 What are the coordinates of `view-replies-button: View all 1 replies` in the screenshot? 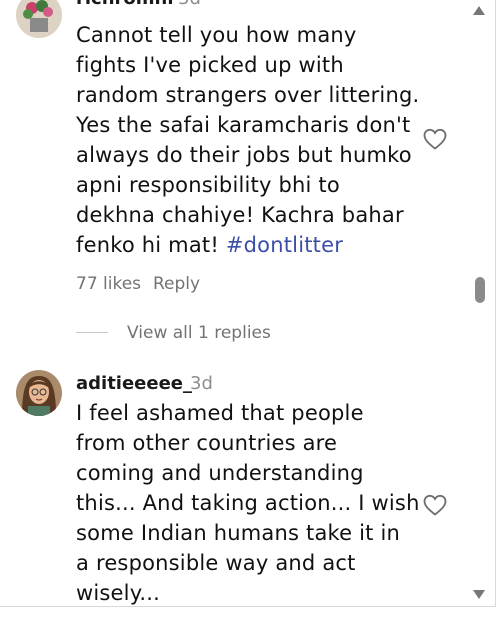 It's located at (199, 333).